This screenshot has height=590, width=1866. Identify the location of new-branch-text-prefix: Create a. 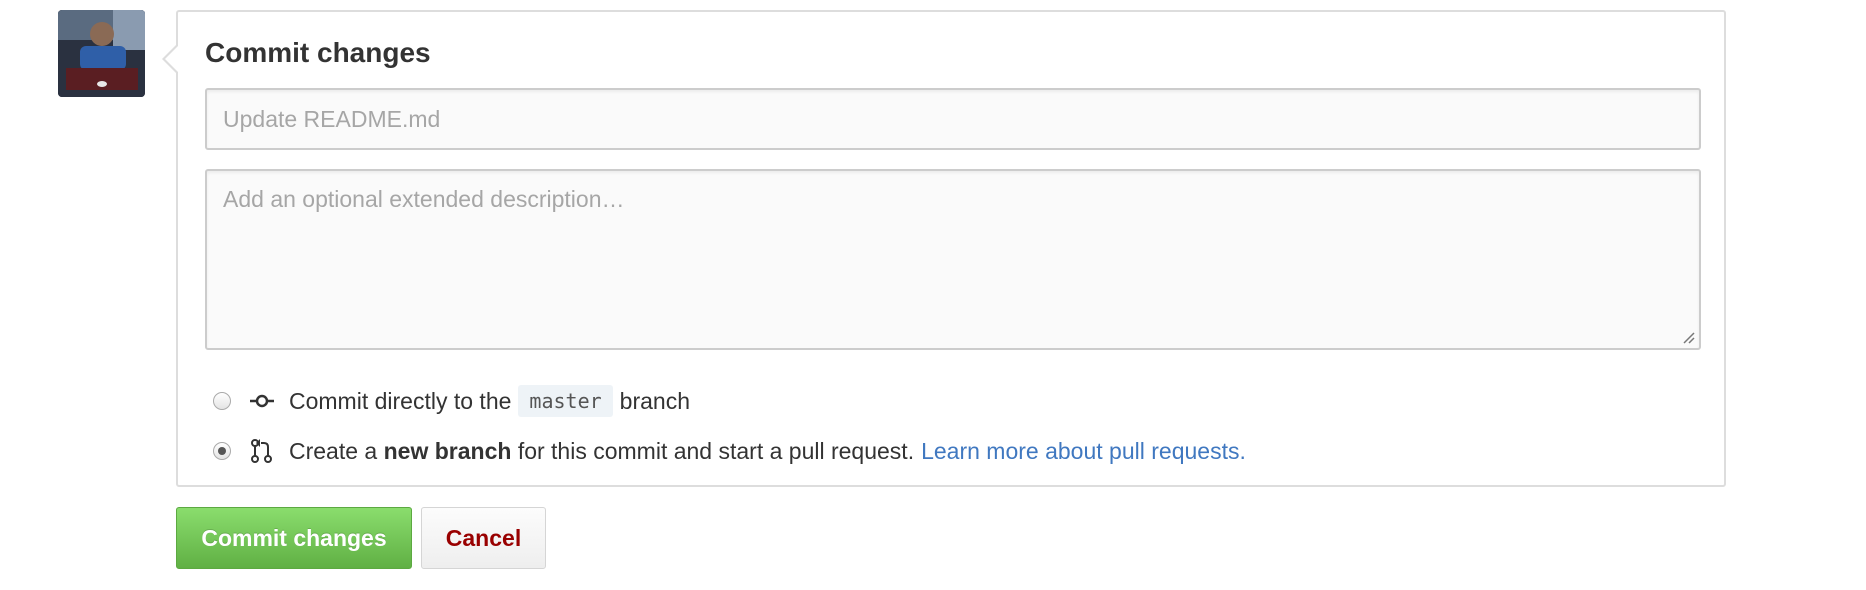
(333, 450).